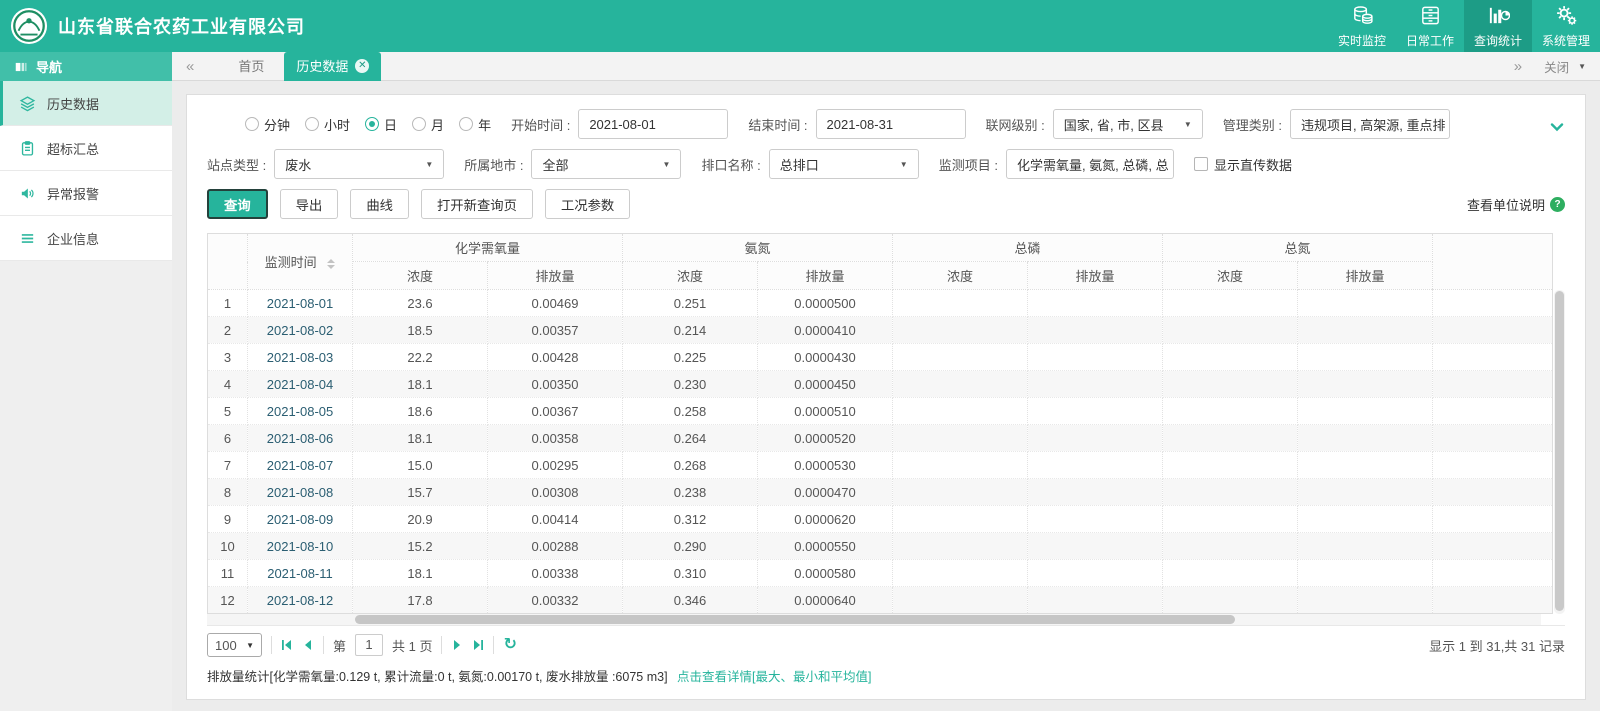  What do you see at coordinates (1518, 66) in the screenshot?
I see `tabs-scroll-right-icon: »` at bounding box center [1518, 66].